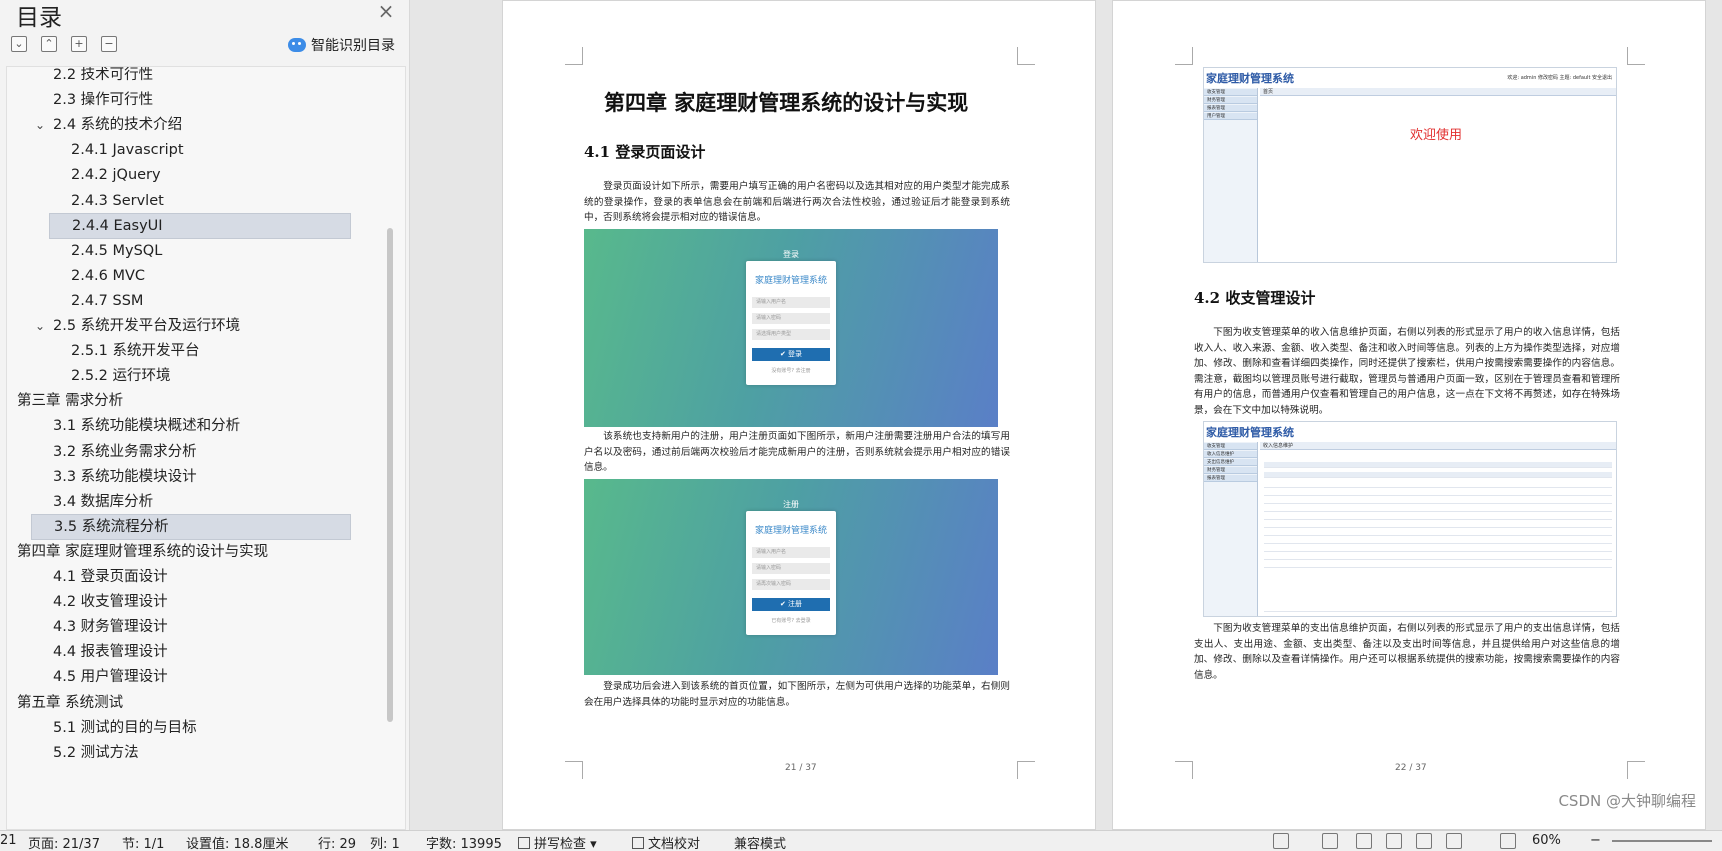 This screenshot has height=851, width=1722. Describe the element at coordinates (1330, 841) in the screenshot. I see `page-view-icon` at that location.